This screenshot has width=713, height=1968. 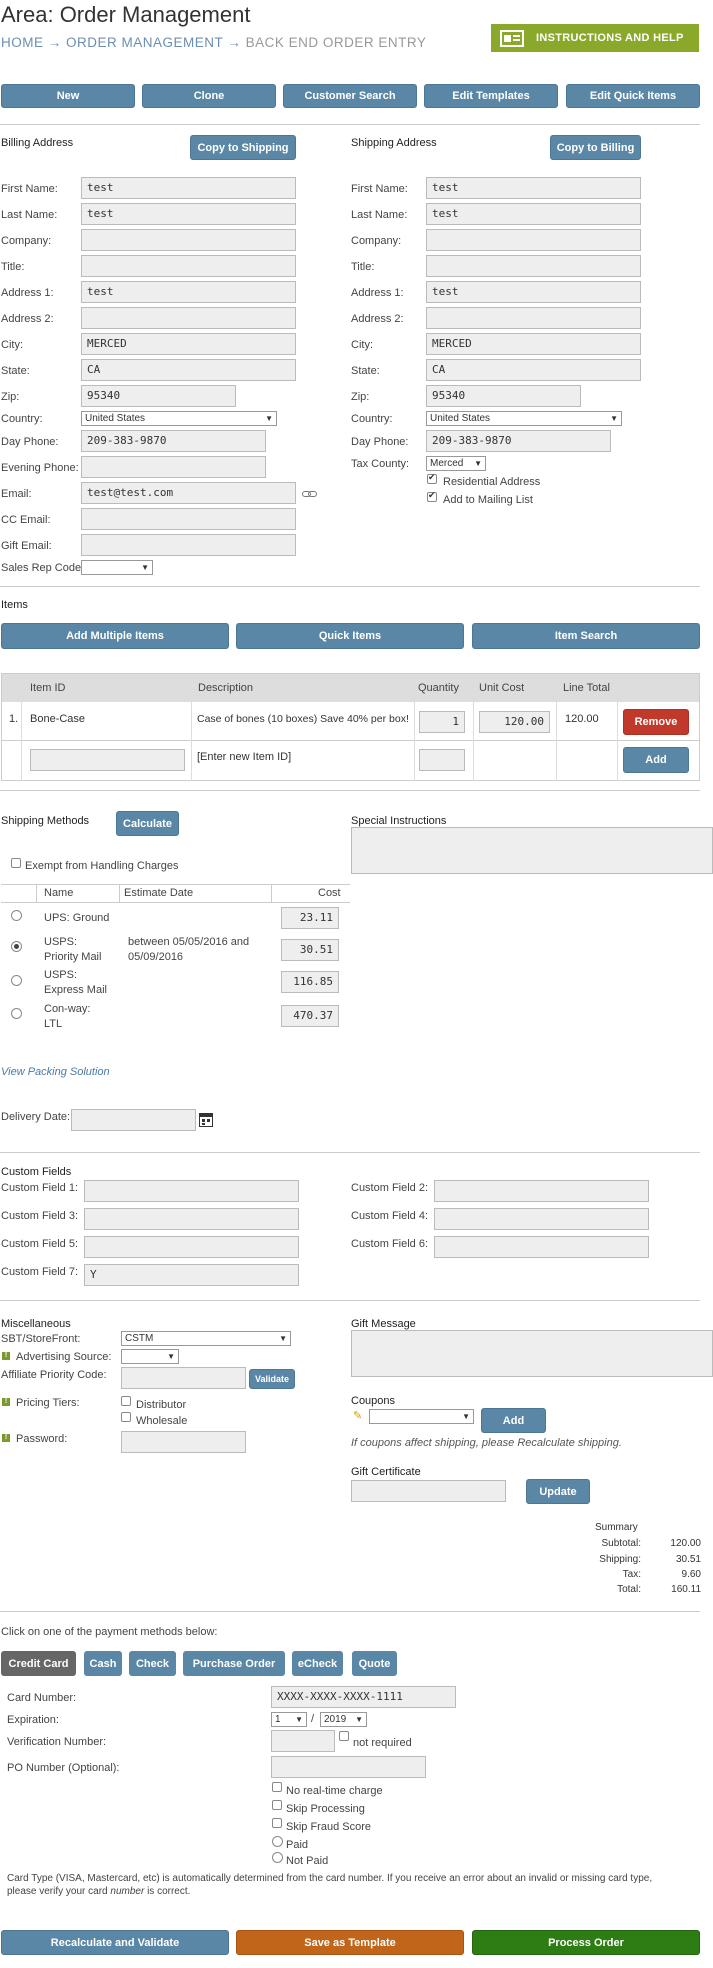 I want to click on breadcrumb-home: HOME, so click(x=22, y=42).